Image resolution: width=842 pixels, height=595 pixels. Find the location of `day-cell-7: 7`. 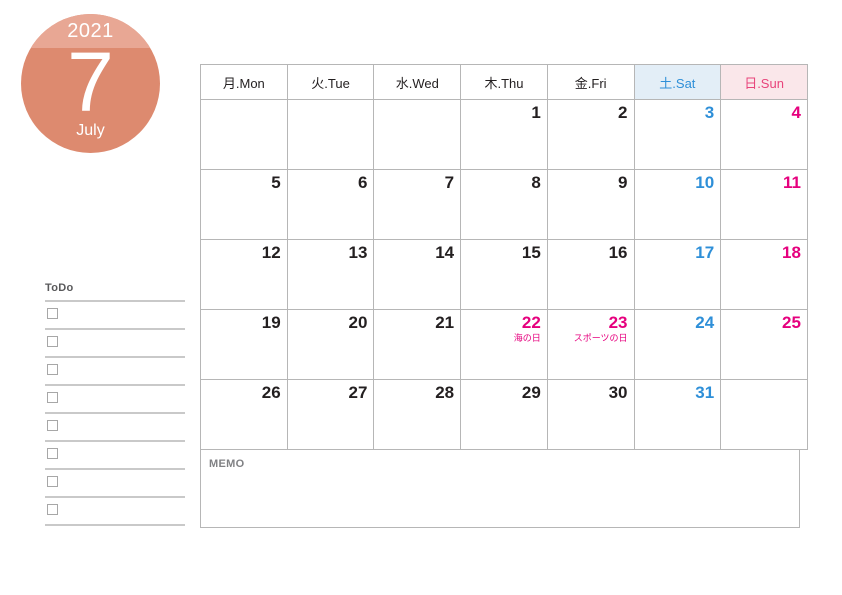

day-cell-7: 7 is located at coordinates (417, 204).